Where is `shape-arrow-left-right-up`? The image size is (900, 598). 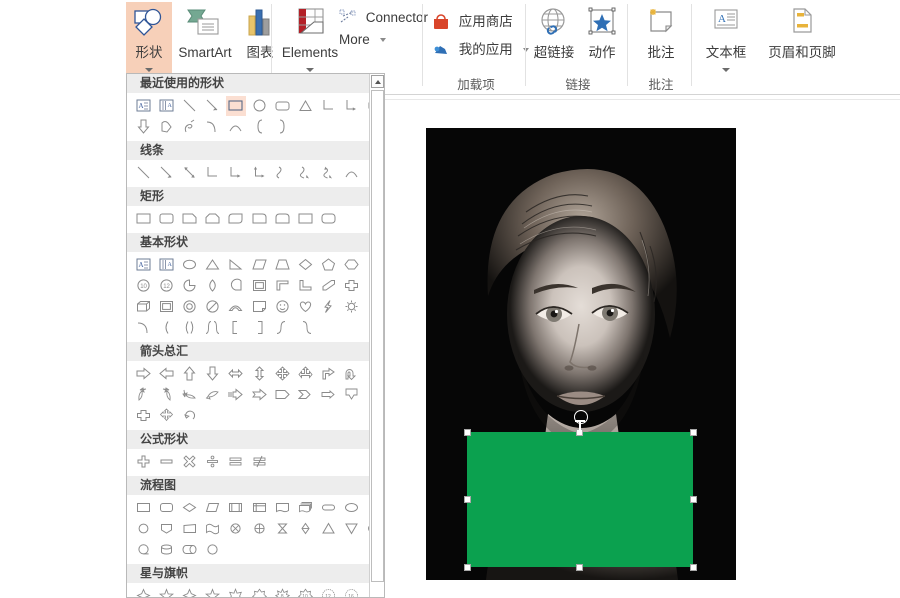
shape-arrow-left-right-up is located at coordinates (305, 374).